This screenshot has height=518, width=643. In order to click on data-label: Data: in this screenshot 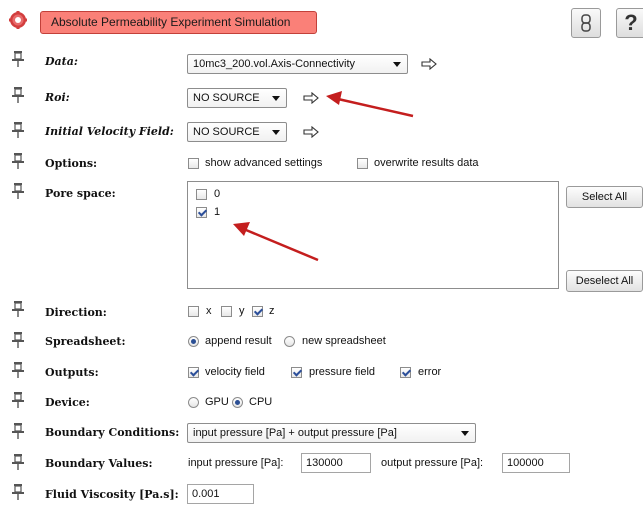, I will do `click(61, 61)`.